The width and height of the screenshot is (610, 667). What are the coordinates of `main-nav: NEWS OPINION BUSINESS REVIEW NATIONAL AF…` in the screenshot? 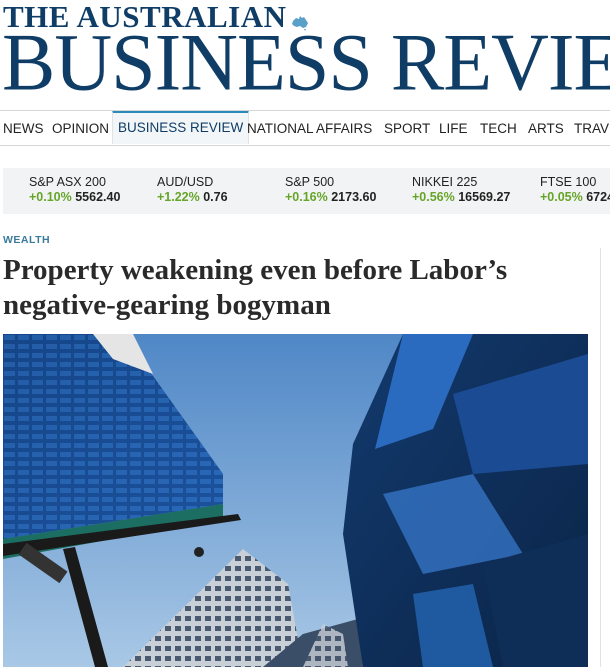 It's located at (305, 128).